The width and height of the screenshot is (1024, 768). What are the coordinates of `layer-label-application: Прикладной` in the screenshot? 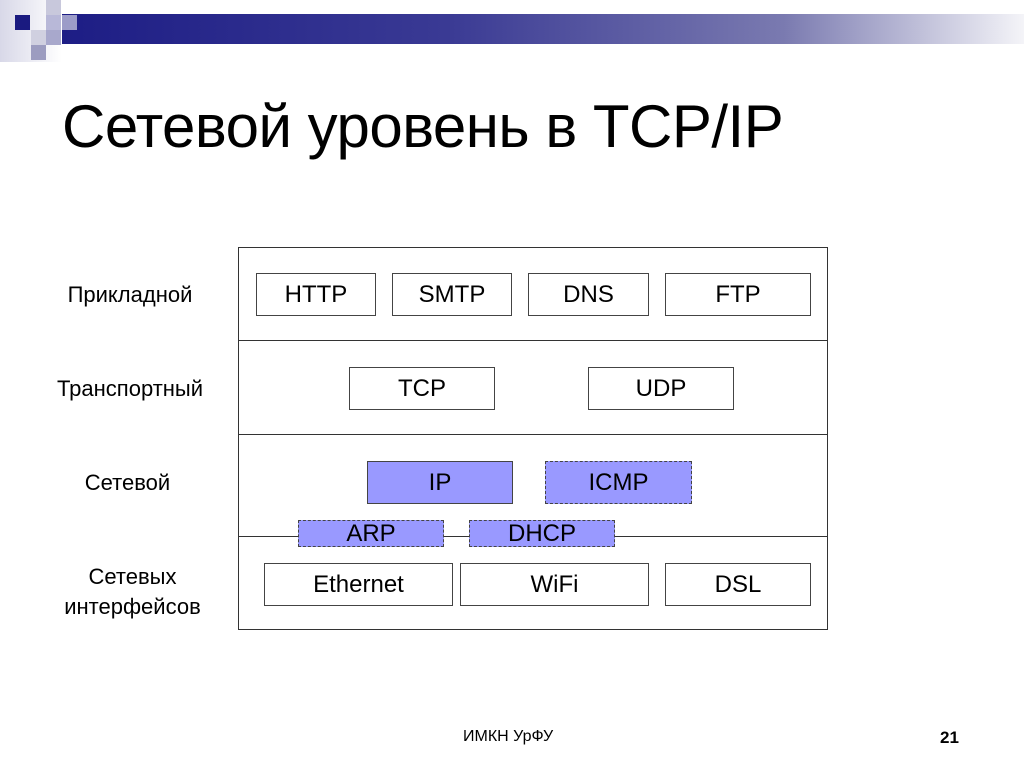 It's located at (130, 294).